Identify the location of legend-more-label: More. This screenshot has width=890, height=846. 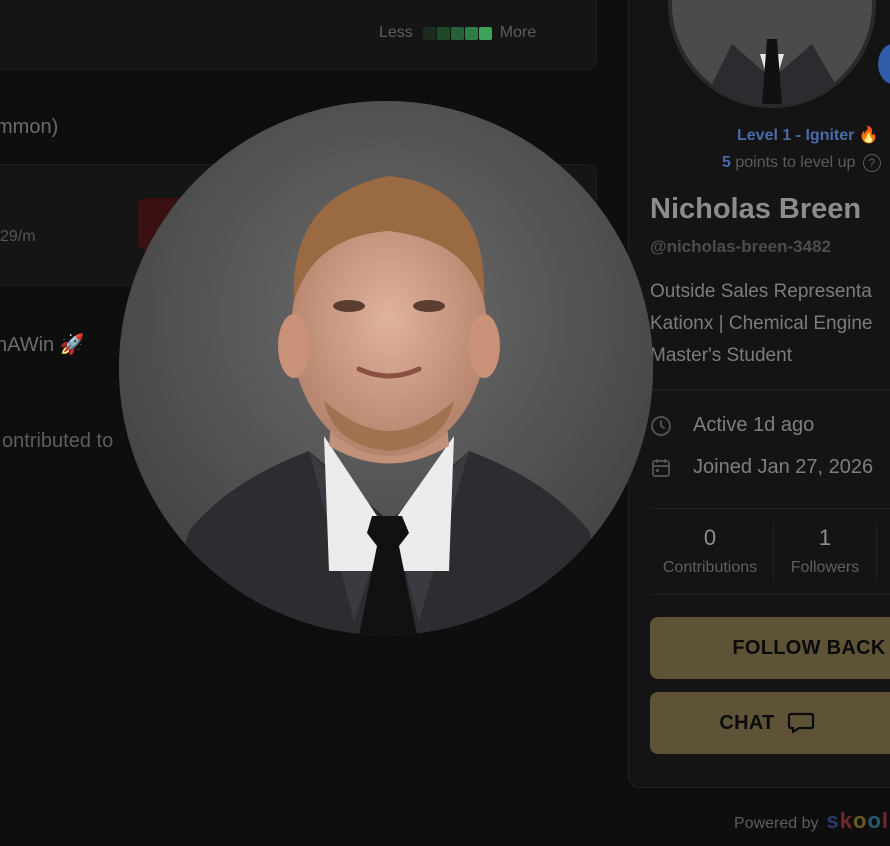
(518, 32).